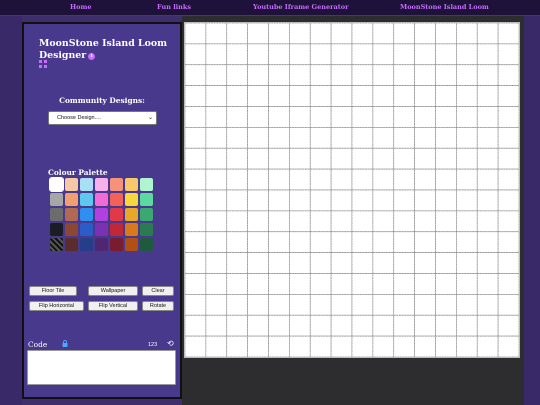 Image resolution: width=540 pixels, height=405 pixels. What do you see at coordinates (56, 244) in the screenshot?
I see `swatch-transparent` at bounding box center [56, 244].